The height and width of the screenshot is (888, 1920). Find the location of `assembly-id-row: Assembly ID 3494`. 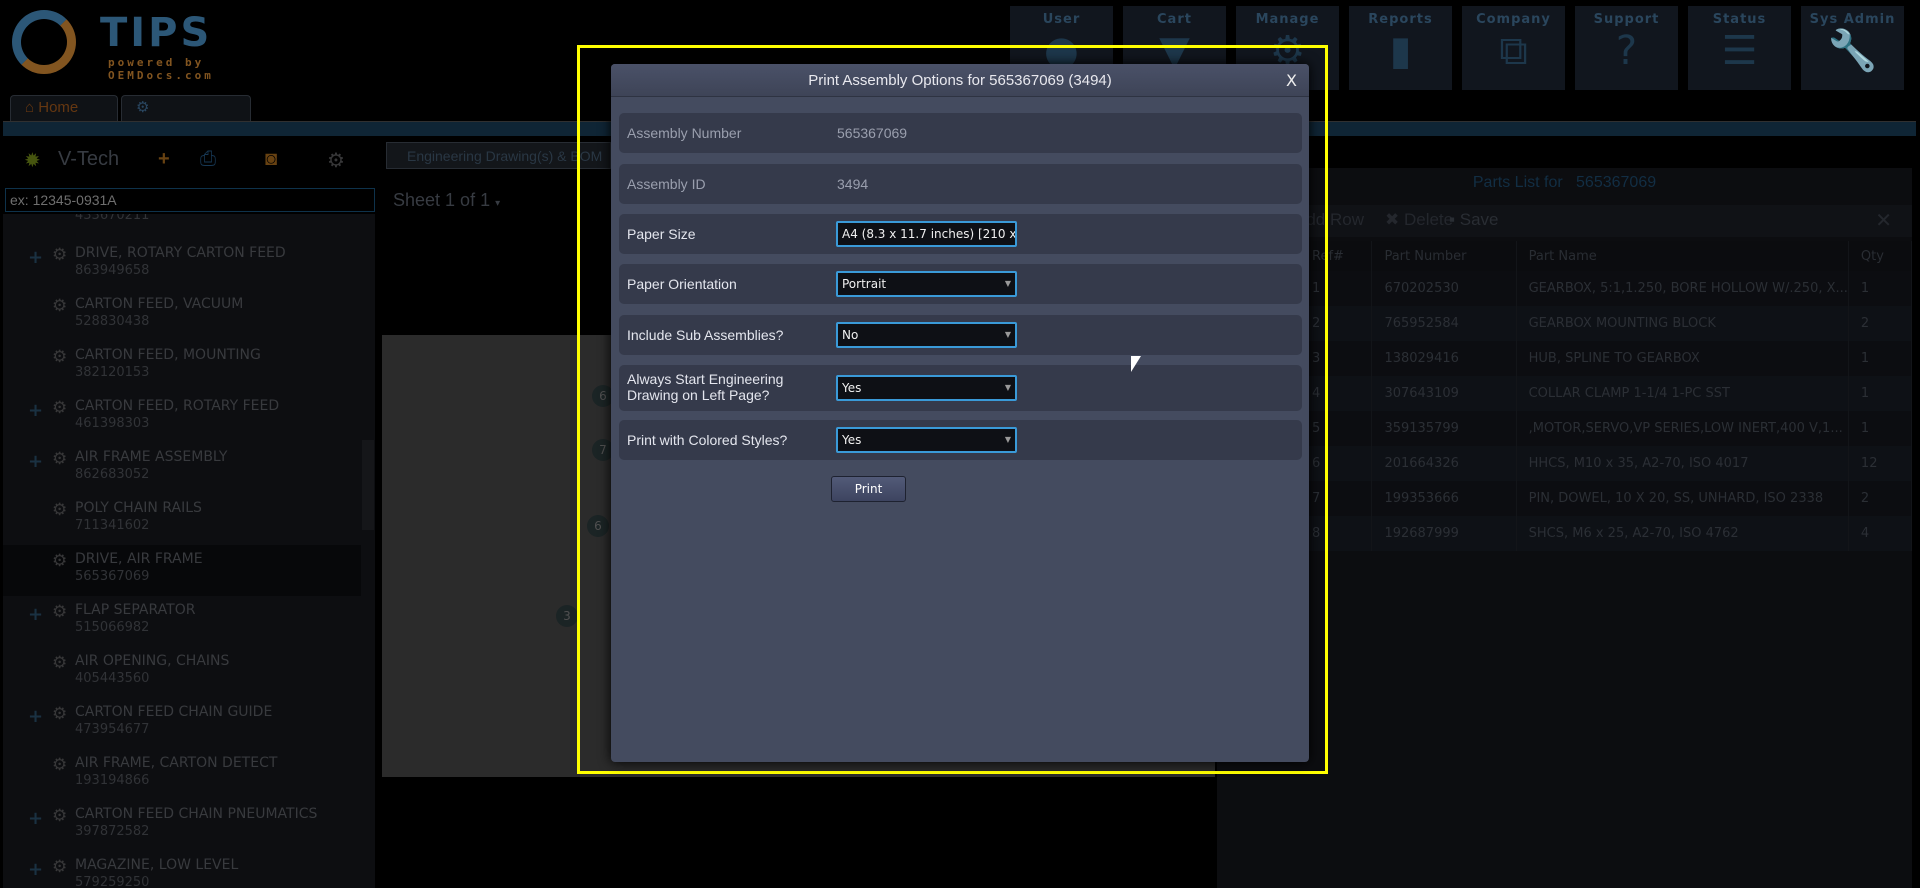

assembly-id-row: Assembly ID 3494 is located at coordinates (960, 184).